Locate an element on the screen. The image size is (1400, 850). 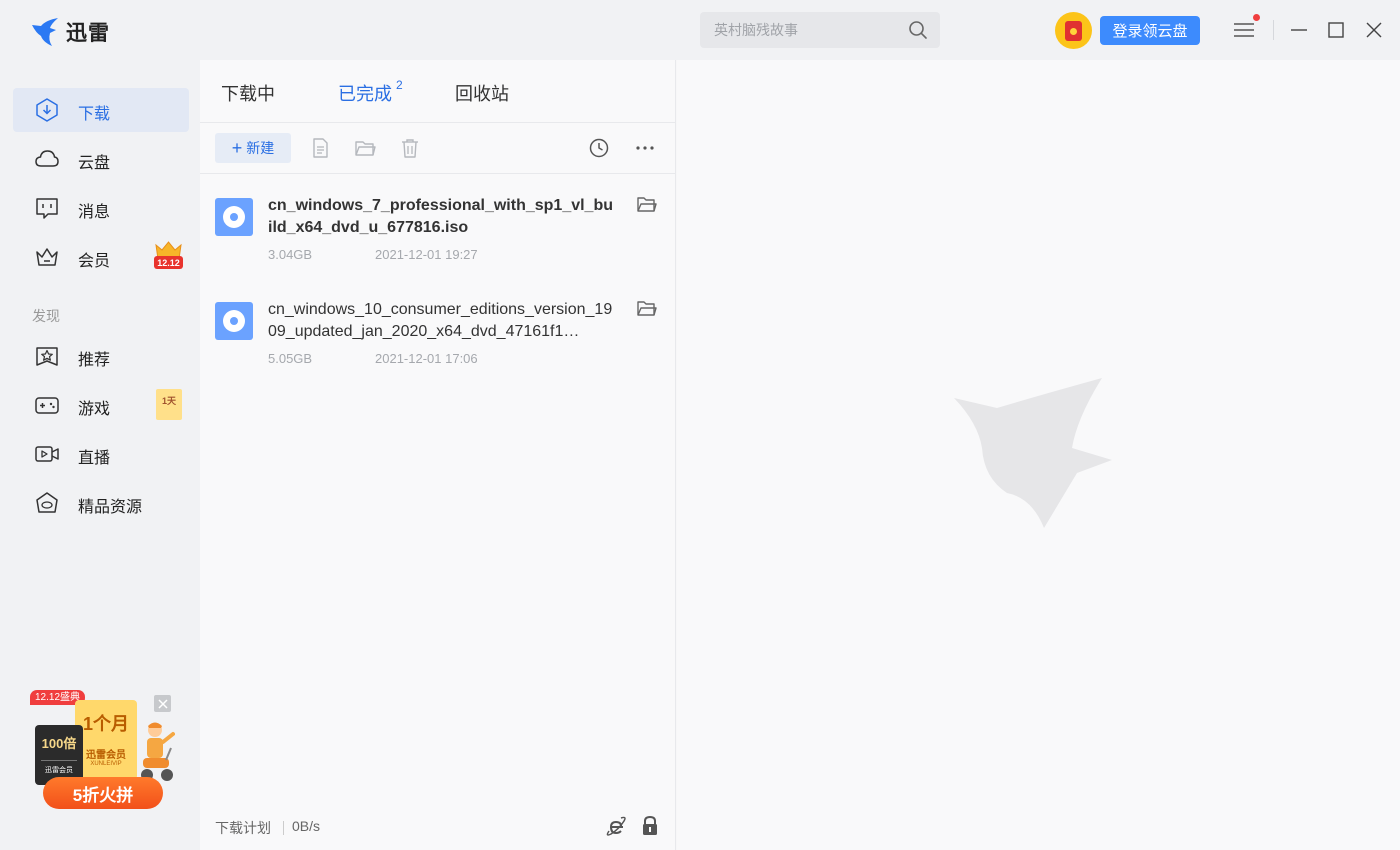
promo-cta-button: 5折火拼 is located at coordinates (103, 793).